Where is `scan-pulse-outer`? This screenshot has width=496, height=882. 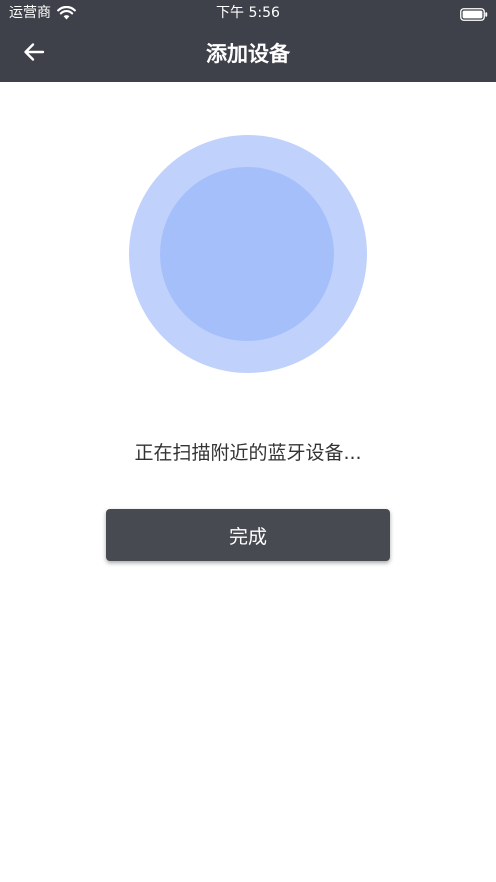 scan-pulse-outer is located at coordinates (248, 254).